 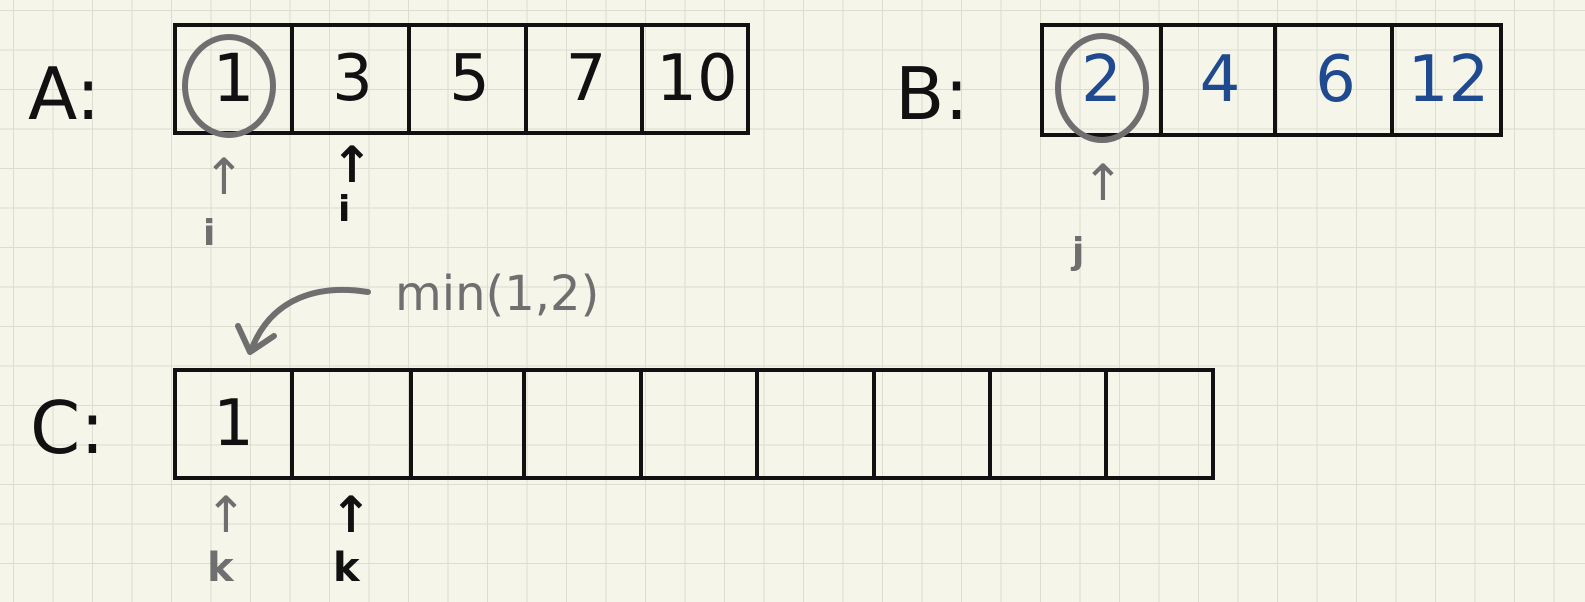 What do you see at coordinates (1102, 88) in the screenshot?
I see `circle-highlight-b2` at bounding box center [1102, 88].